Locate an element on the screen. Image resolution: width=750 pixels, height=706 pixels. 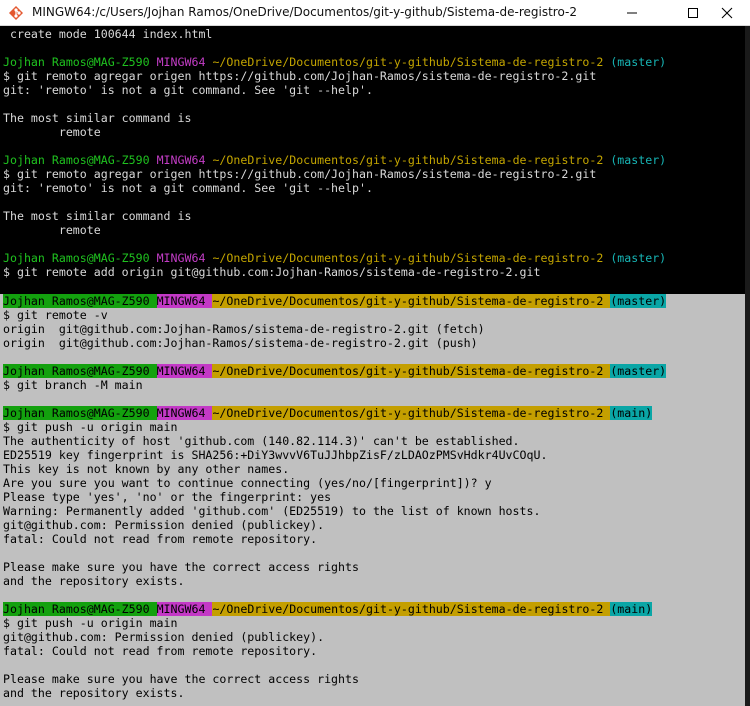
command-line: $ git remote -v is located at coordinates (55, 315).